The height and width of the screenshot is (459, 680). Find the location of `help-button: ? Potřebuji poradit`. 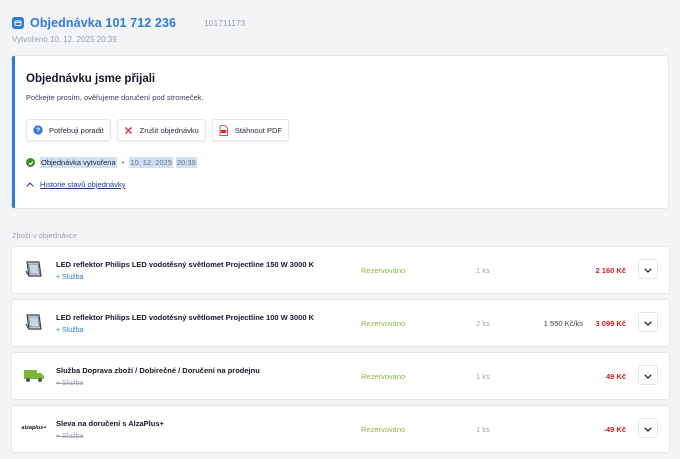

help-button: ? Potřebuji poradit is located at coordinates (68, 130).